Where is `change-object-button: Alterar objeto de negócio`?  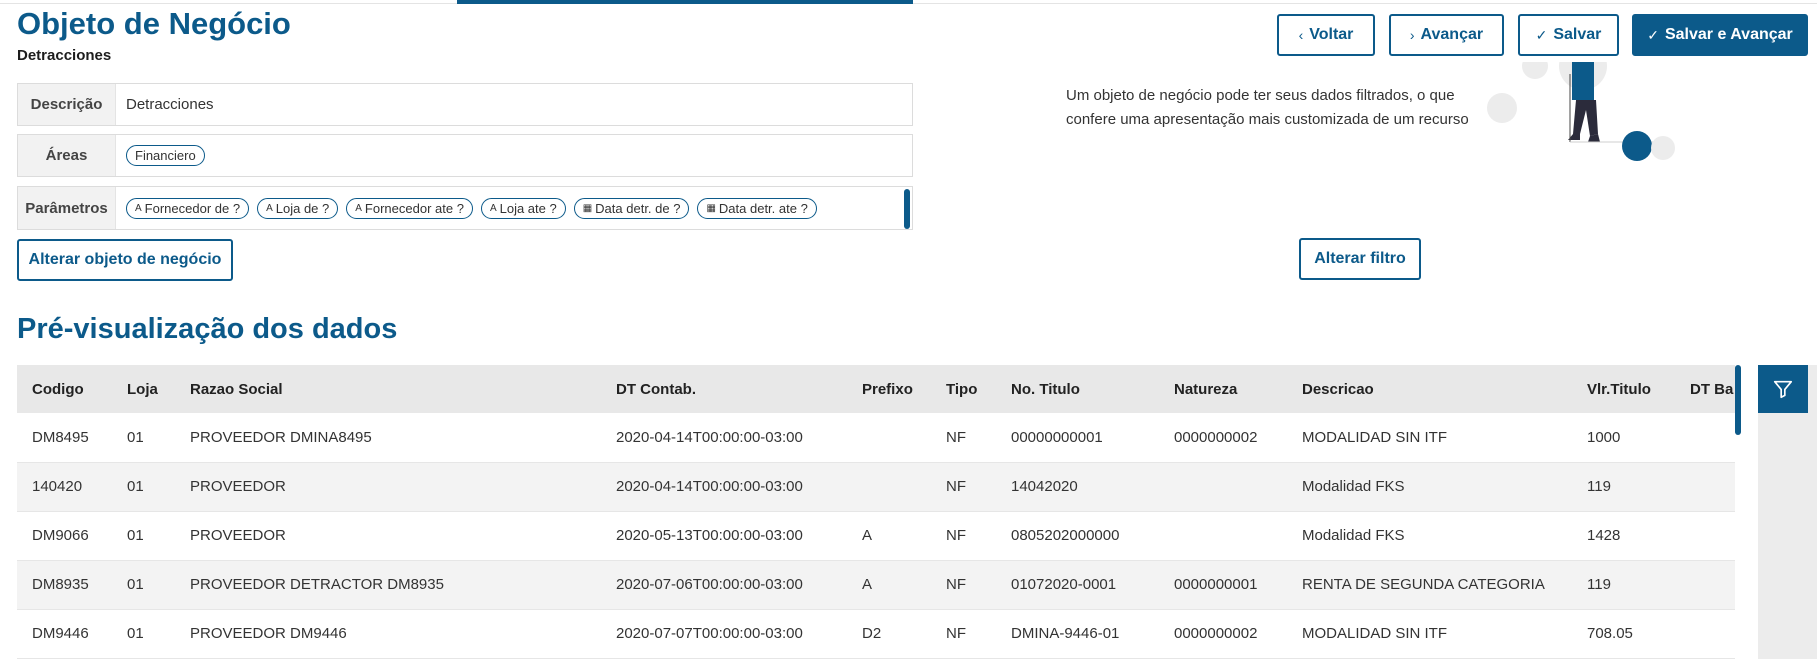 change-object-button: Alterar objeto de negócio is located at coordinates (125, 260).